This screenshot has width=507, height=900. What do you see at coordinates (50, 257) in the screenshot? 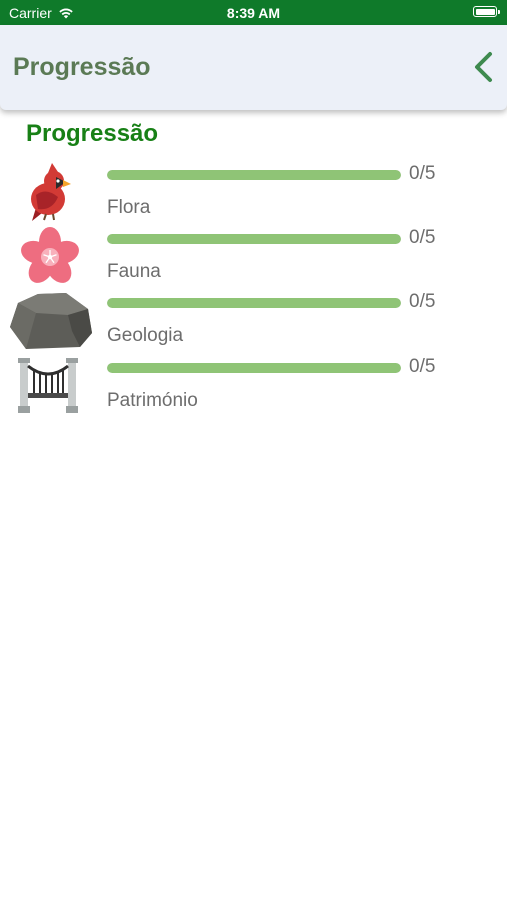
I see `cherry-blossom-icon` at bounding box center [50, 257].